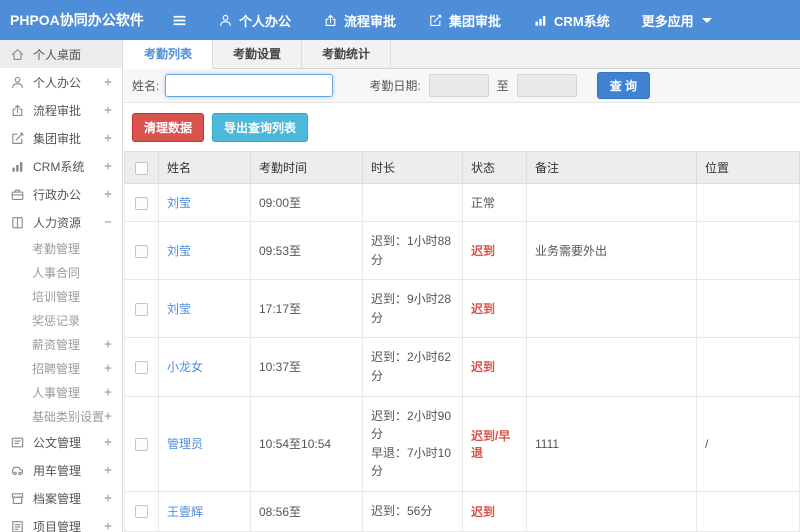 The height and width of the screenshot is (532, 800). Describe the element at coordinates (225, 20) in the screenshot. I see `person-icon` at that location.